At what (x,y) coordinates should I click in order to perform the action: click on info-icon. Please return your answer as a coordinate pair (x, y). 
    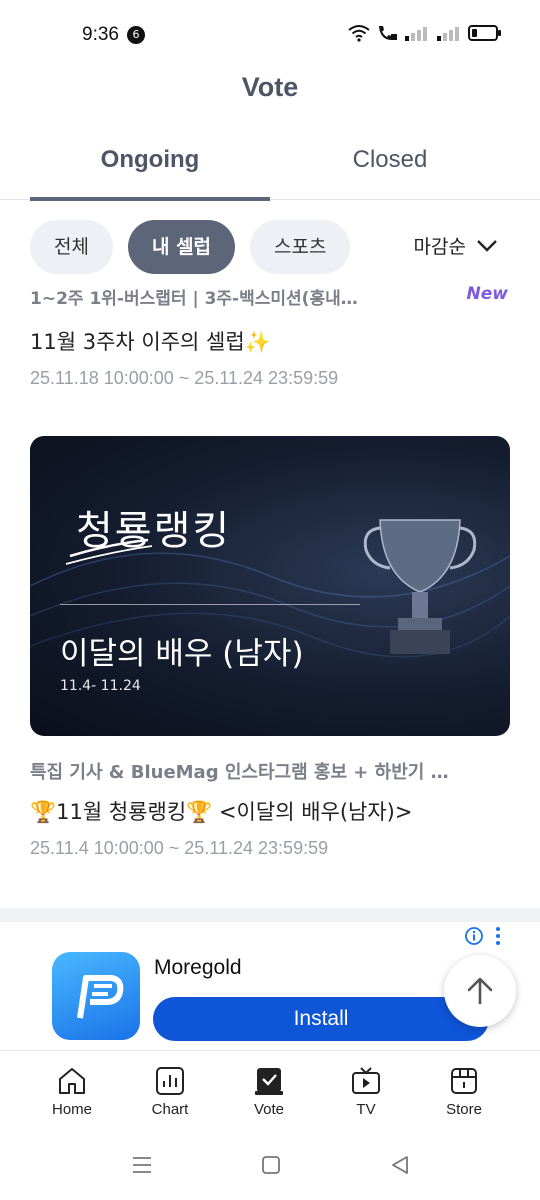
    Looking at the image, I should click on (474, 936).